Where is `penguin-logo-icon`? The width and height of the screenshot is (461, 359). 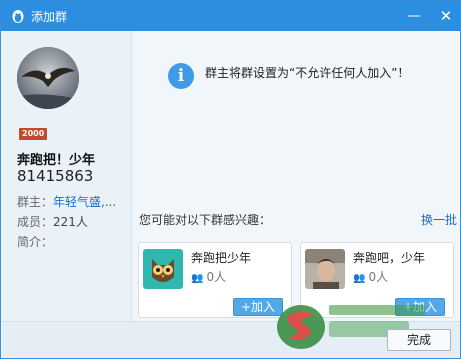 penguin-logo-icon is located at coordinates (18, 16).